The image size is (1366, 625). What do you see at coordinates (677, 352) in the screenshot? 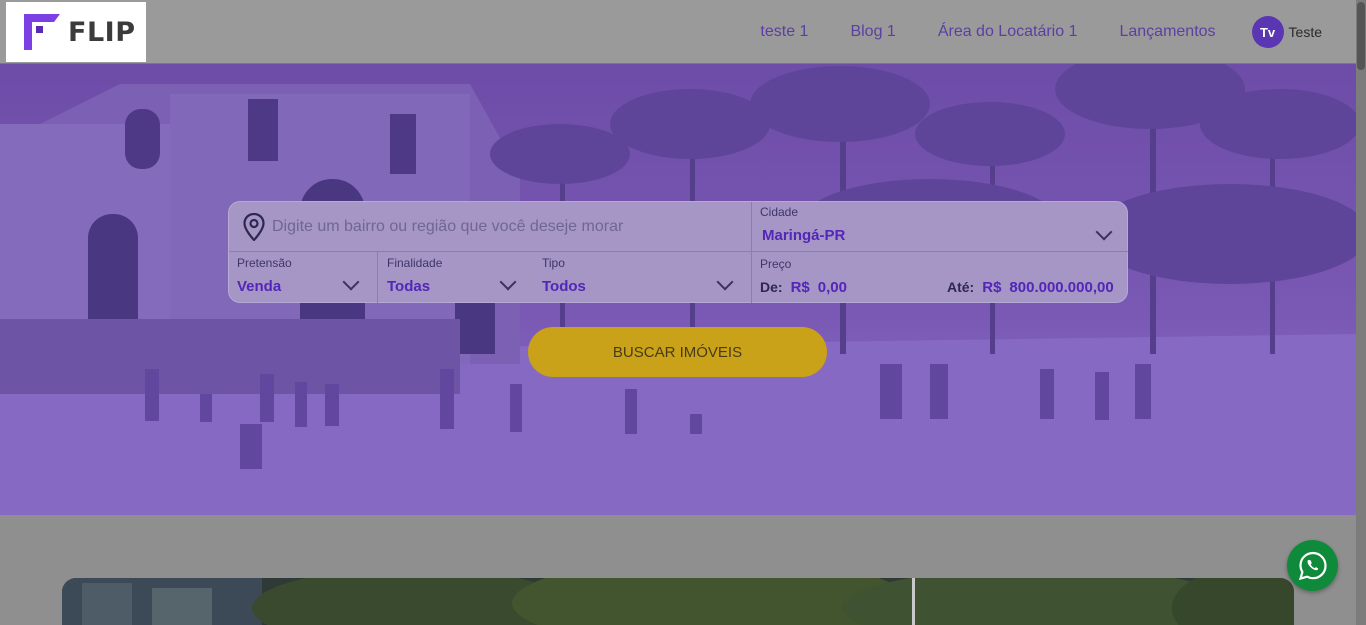
I see `search-button: BUSCAR IMÓVEIS` at bounding box center [677, 352].